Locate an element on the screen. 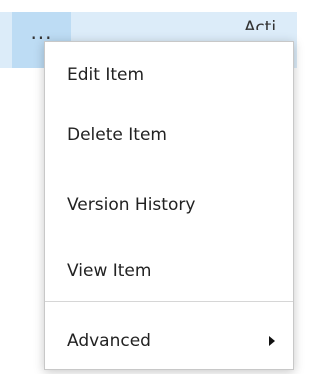  chevron-right-icon is located at coordinates (272, 341).